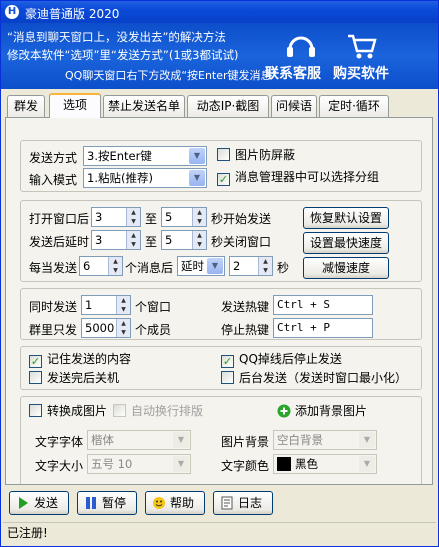 The height and width of the screenshot is (547, 439). I want to click on send-hotkey-label: 发送热键, so click(245, 307).